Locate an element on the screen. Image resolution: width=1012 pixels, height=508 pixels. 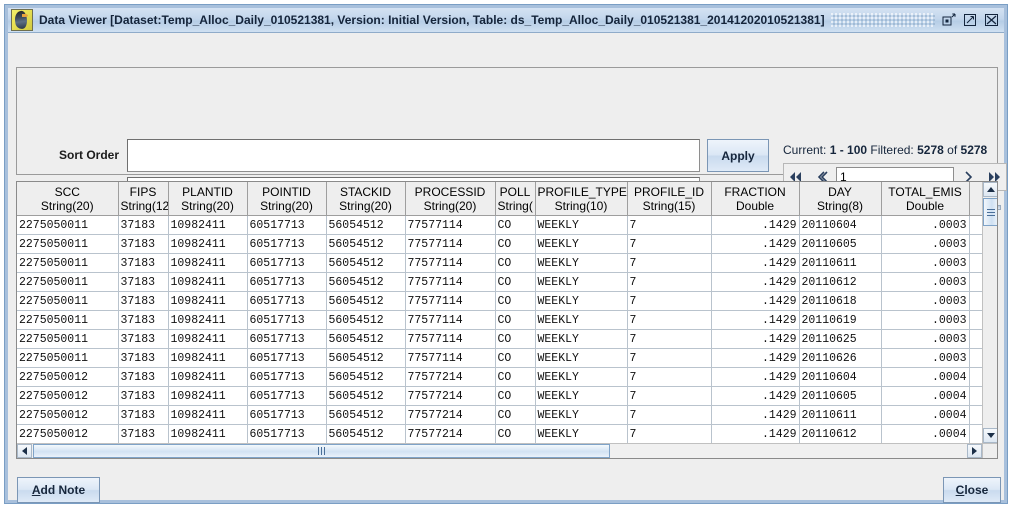
scroll-down-icon is located at coordinates (990, 435).